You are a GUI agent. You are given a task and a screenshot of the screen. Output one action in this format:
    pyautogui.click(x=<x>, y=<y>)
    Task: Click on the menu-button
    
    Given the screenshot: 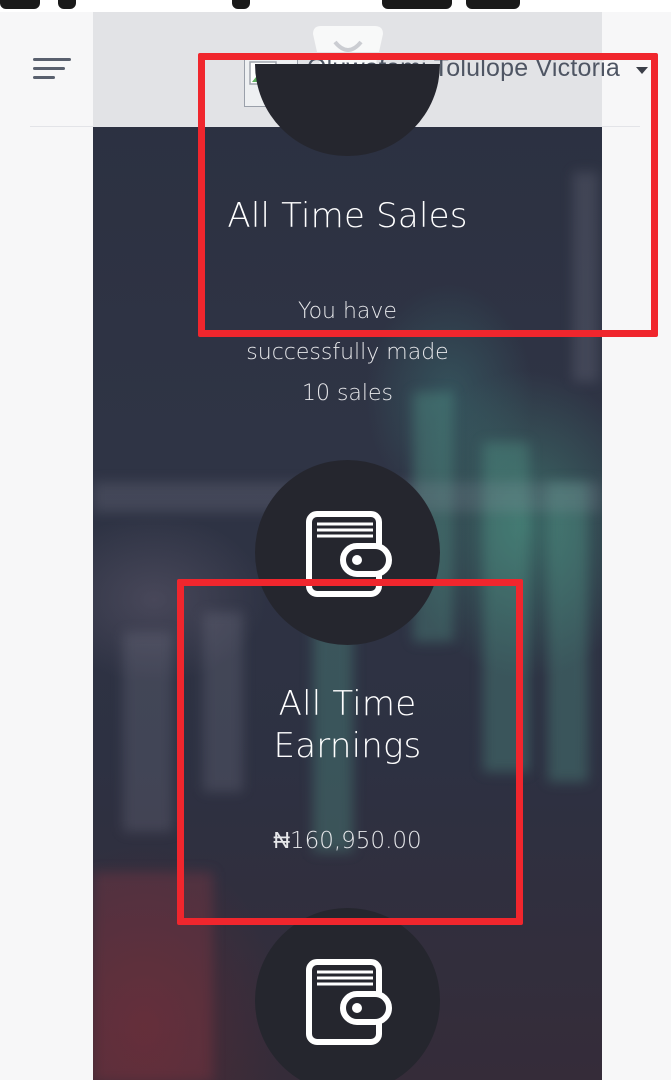 What is the action you would take?
    pyautogui.click(x=52, y=70)
    